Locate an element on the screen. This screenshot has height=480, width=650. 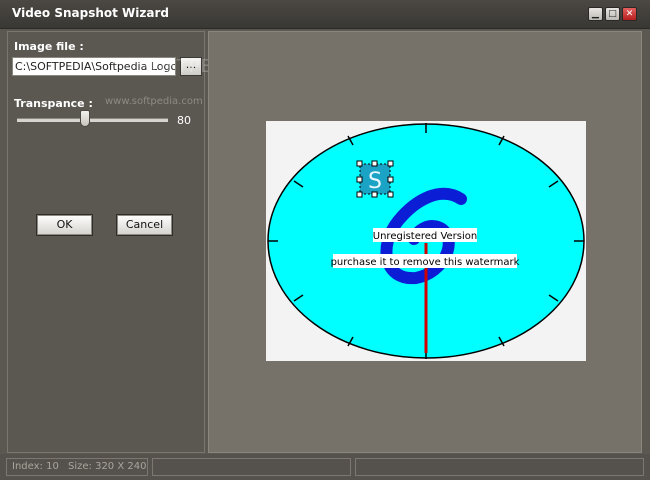
purchase-watermark: purchase it to remove this watermark is located at coordinates (425, 262).